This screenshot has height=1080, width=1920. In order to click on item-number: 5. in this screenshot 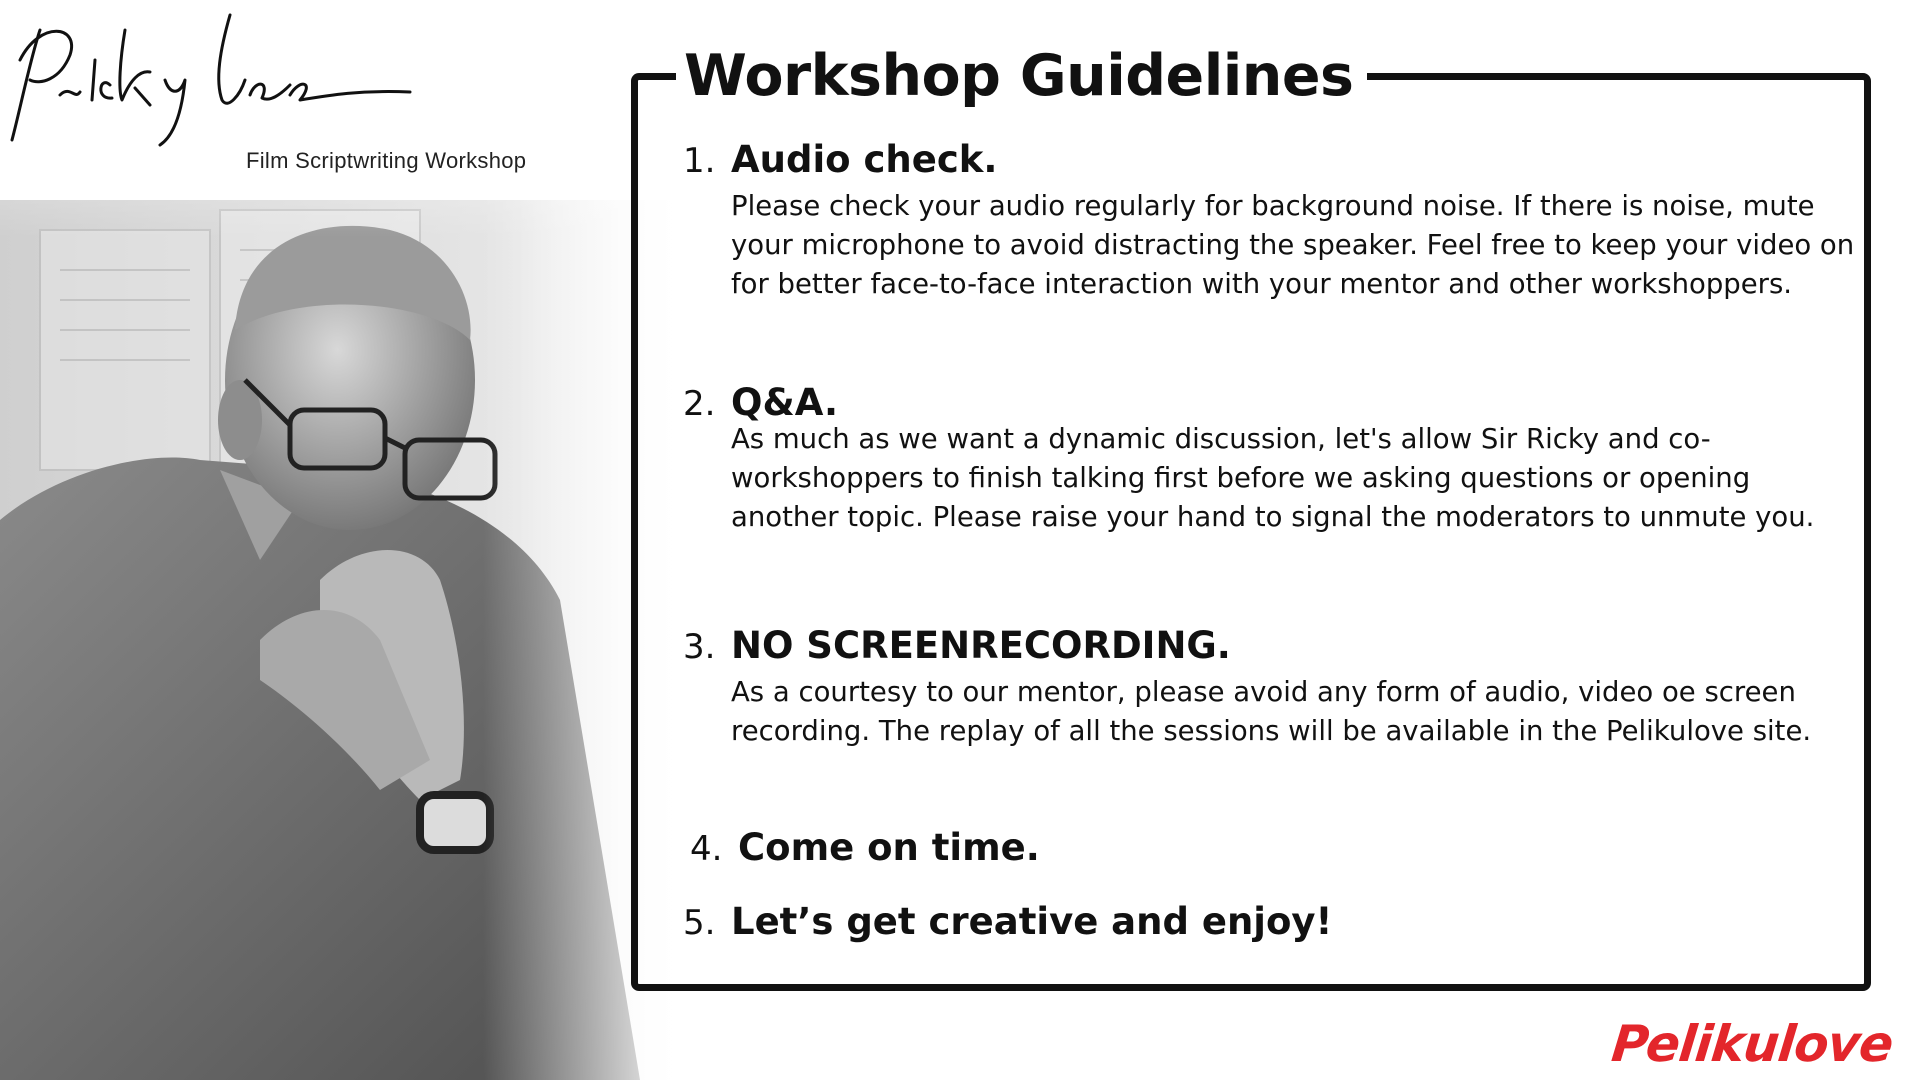, I will do `click(699, 923)`.